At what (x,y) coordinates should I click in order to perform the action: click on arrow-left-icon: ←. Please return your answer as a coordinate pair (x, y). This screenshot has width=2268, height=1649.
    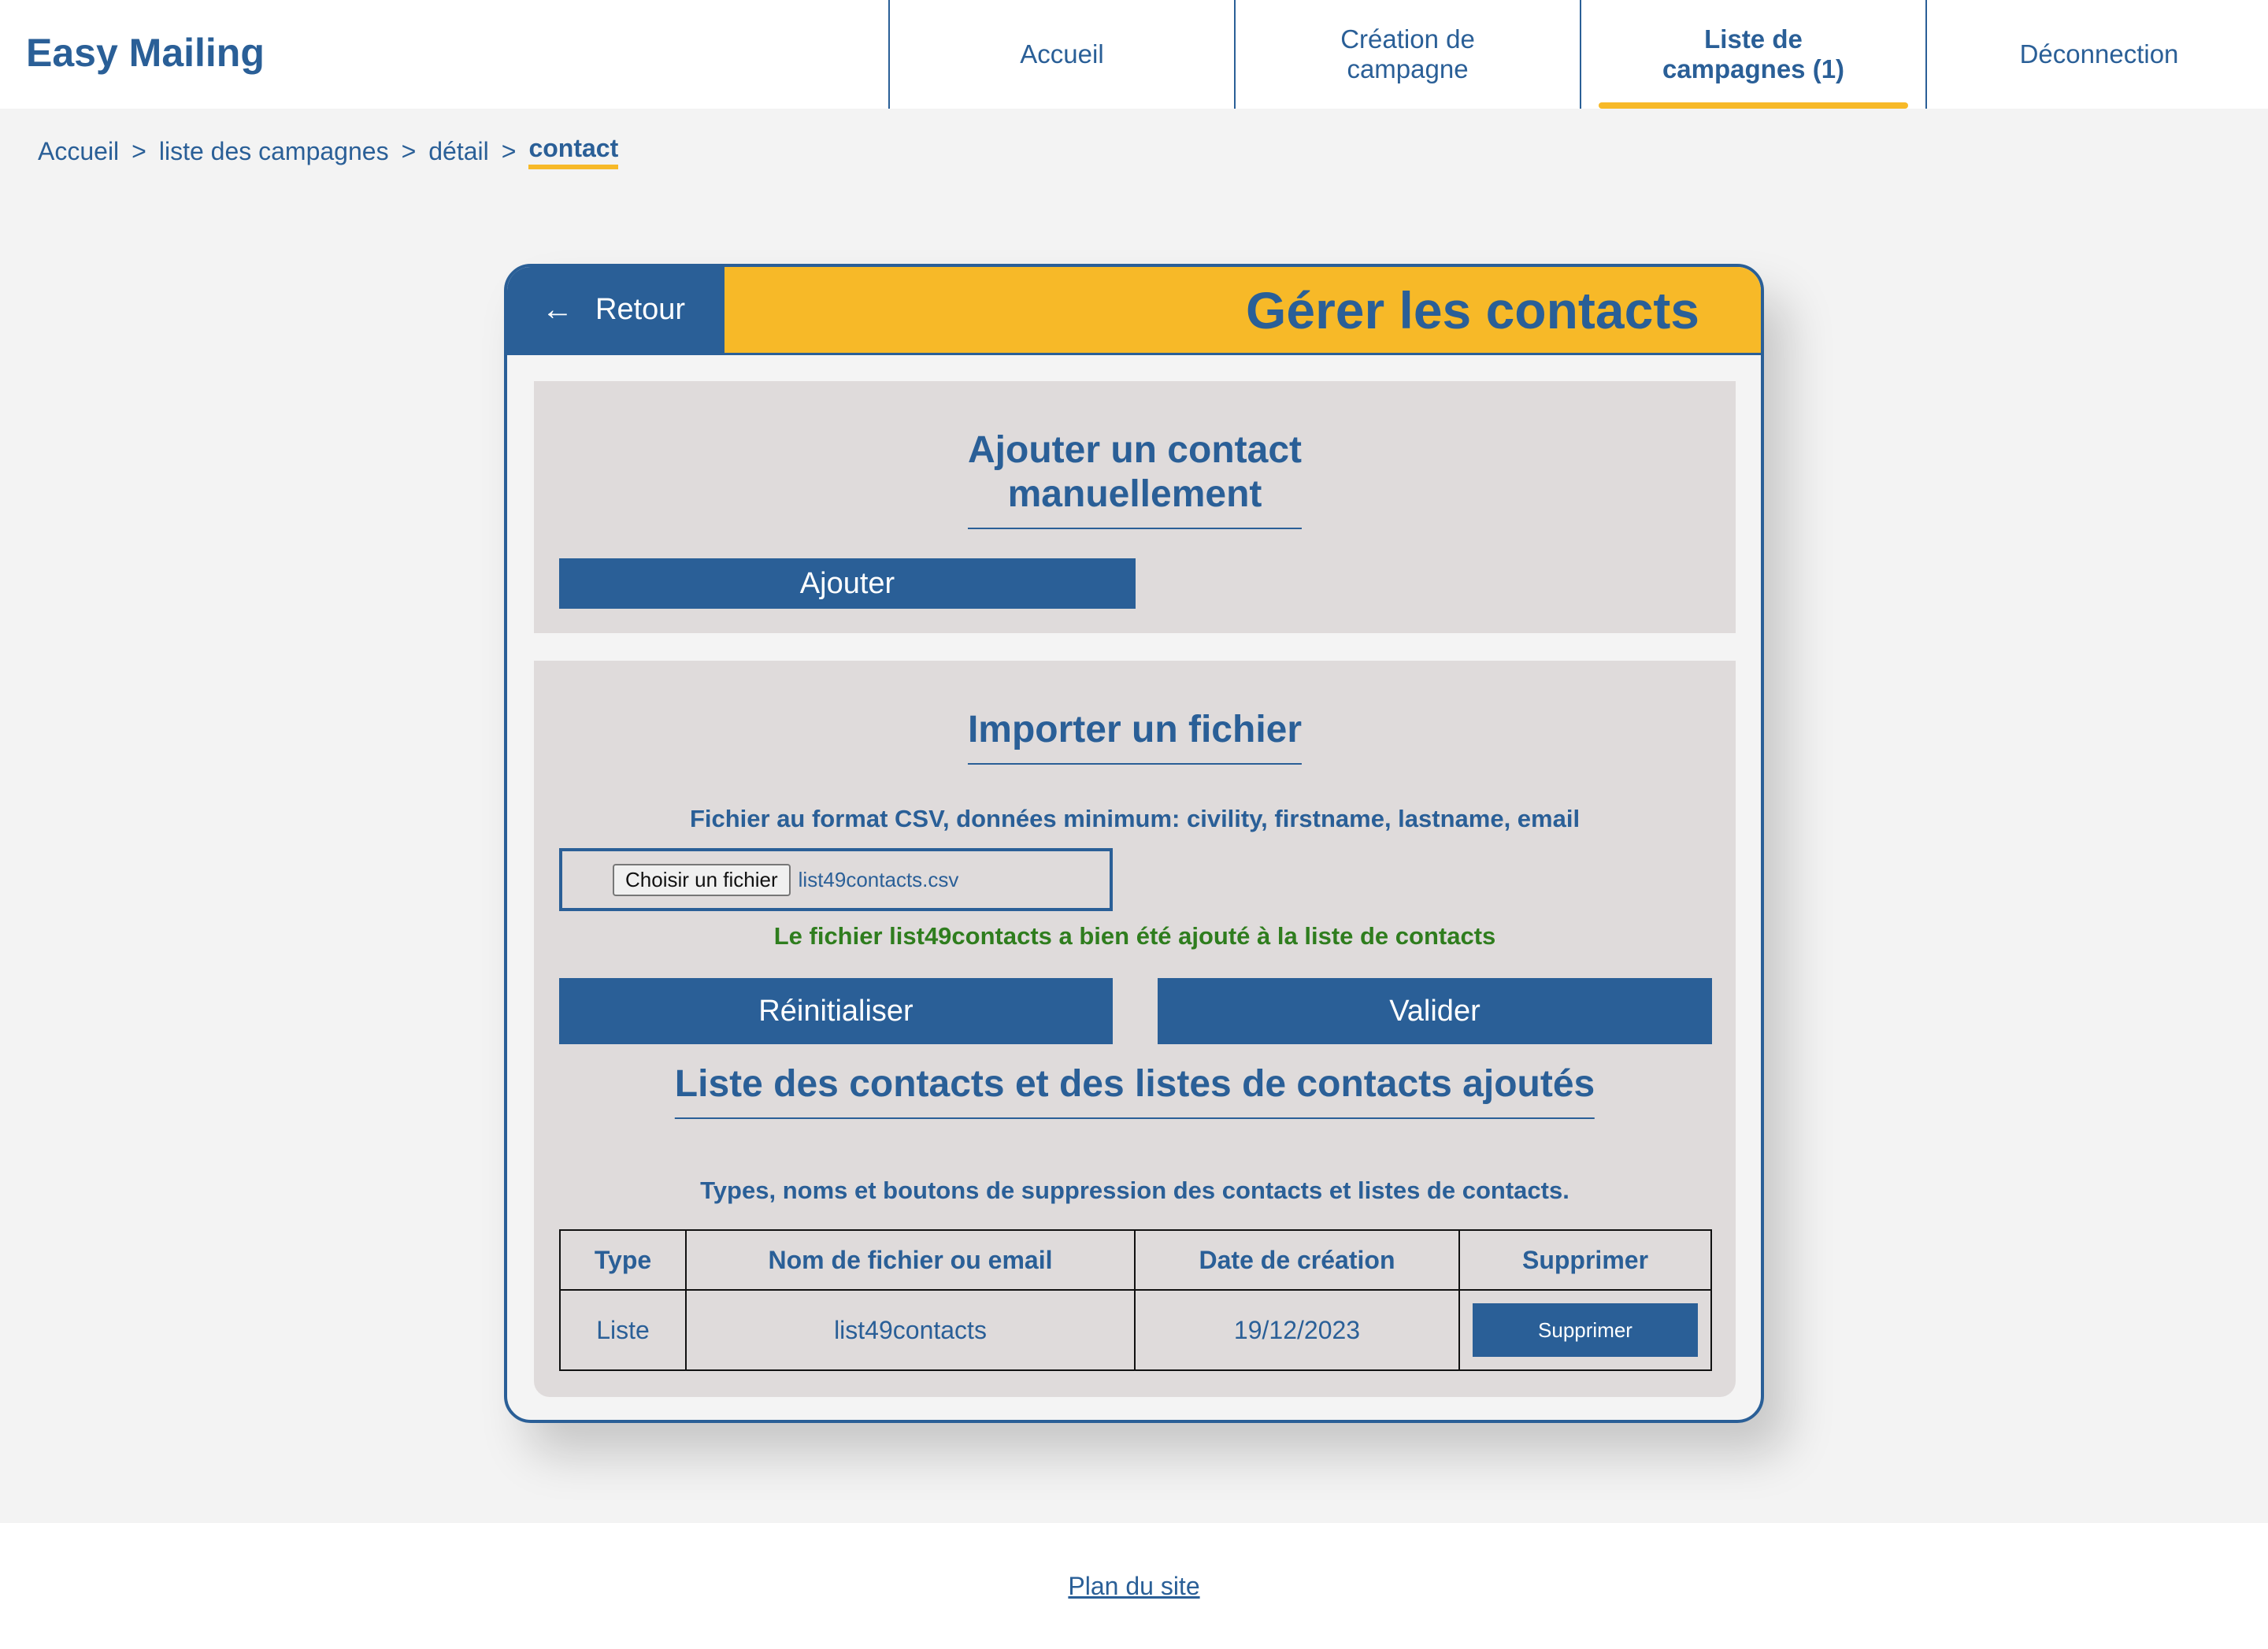
    Looking at the image, I should click on (557, 309).